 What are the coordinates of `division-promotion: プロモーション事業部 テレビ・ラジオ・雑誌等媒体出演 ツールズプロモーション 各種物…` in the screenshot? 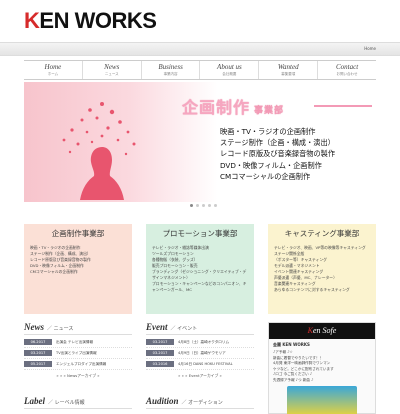 It's located at (200, 269).